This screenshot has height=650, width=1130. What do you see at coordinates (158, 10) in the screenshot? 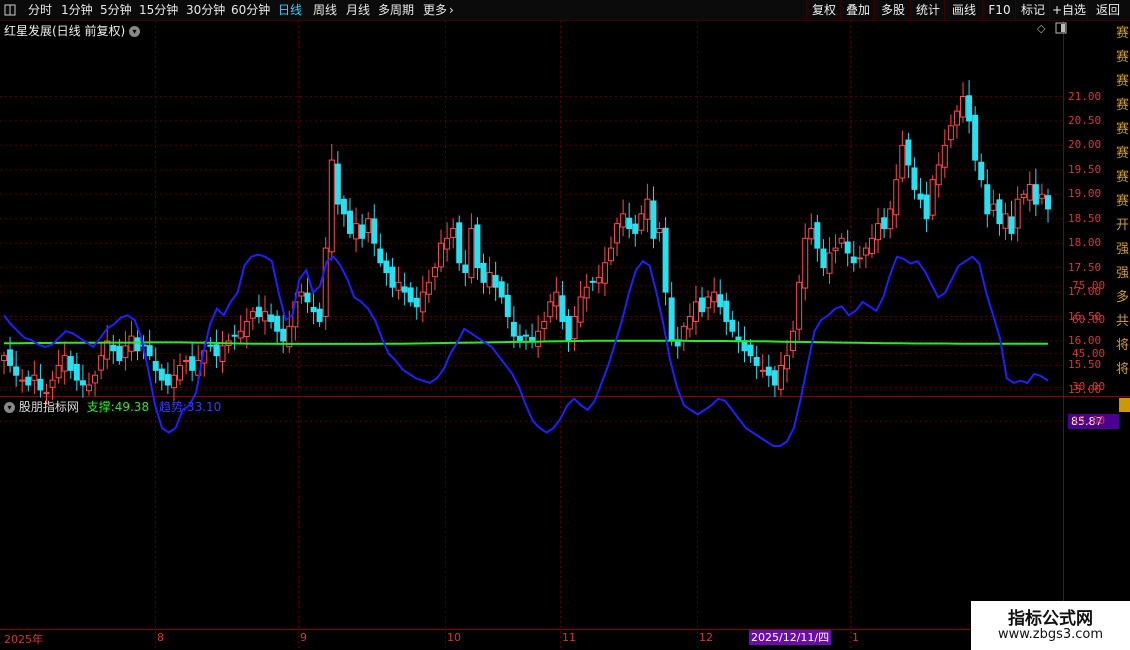
I see `period-tab-3: 15分钟` at bounding box center [158, 10].